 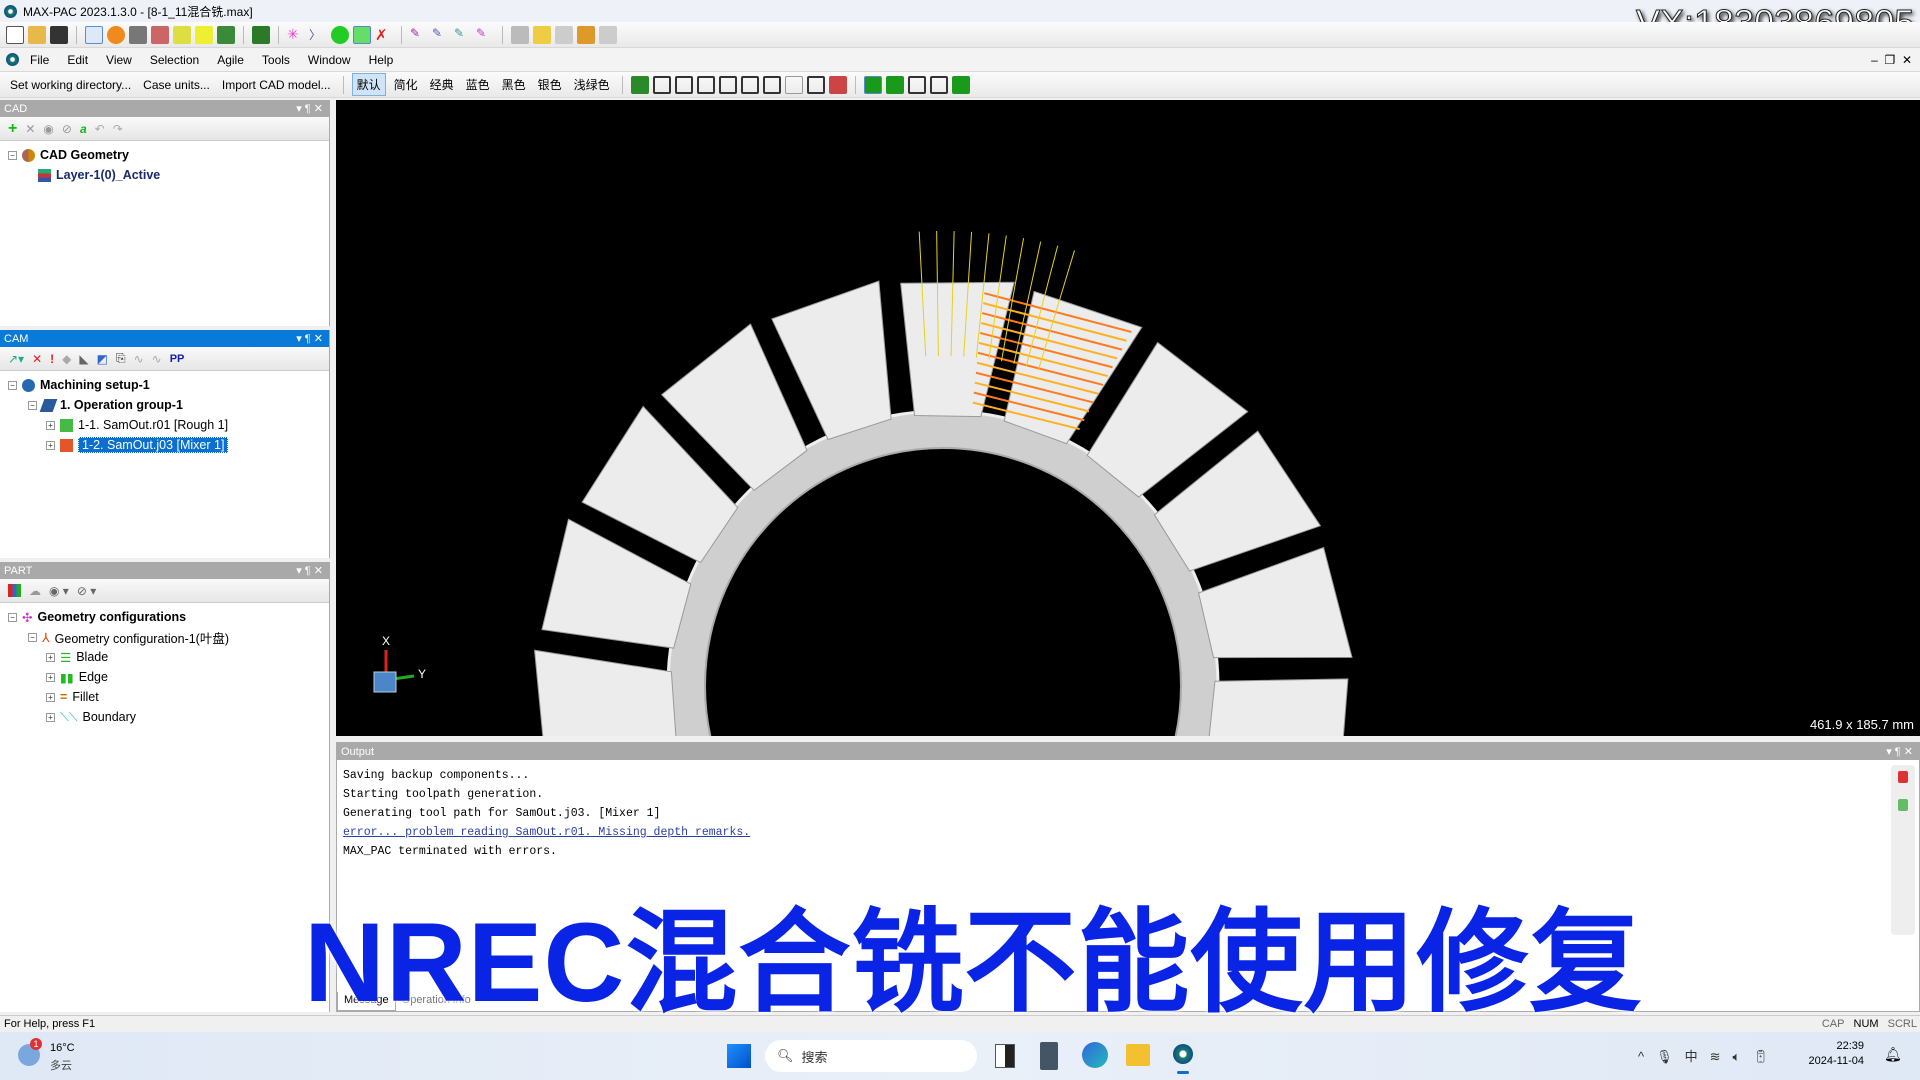 I want to click on tool-icon, so click(x=608, y=34).